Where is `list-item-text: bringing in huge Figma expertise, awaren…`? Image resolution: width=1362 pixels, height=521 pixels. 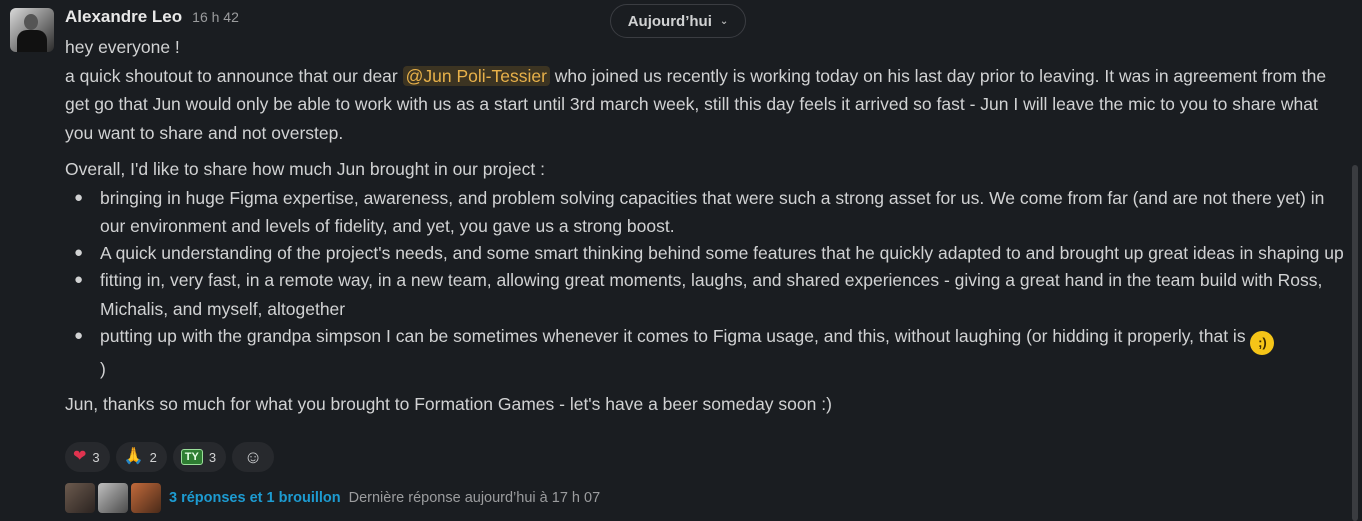 list-item-text: bringing in huge Figma expertise, awaren… is located at coordinates (712, 212).